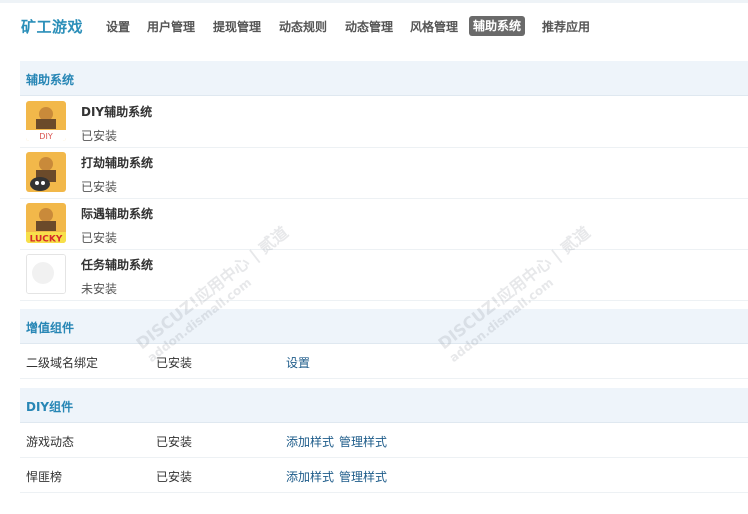 This screenshot has width=748, height=514. I want to click on plugin-name: DIY辅助系统, so click(117, 112).